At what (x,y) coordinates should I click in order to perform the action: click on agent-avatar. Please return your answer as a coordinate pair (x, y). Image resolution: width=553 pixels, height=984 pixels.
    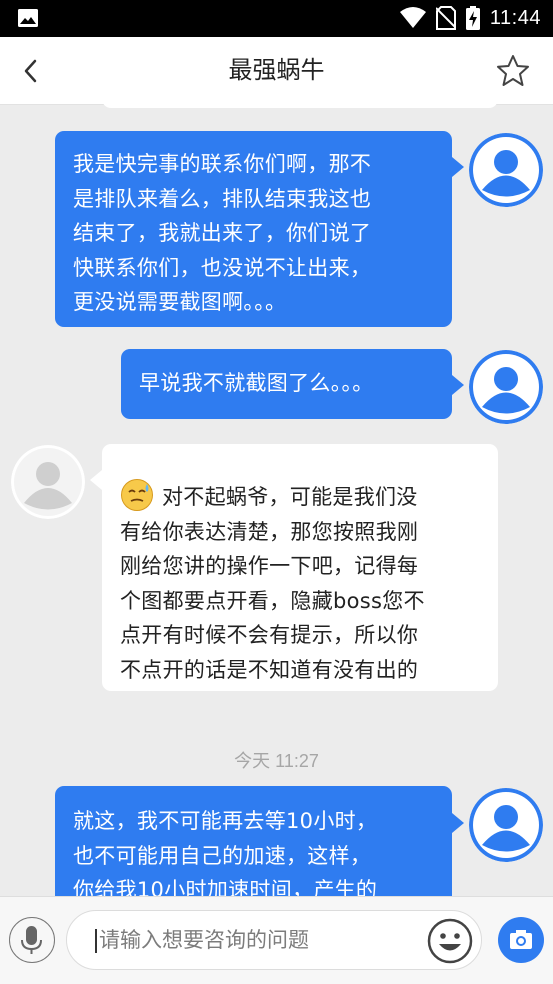
    Looking at the image, I should click on (48, 482).